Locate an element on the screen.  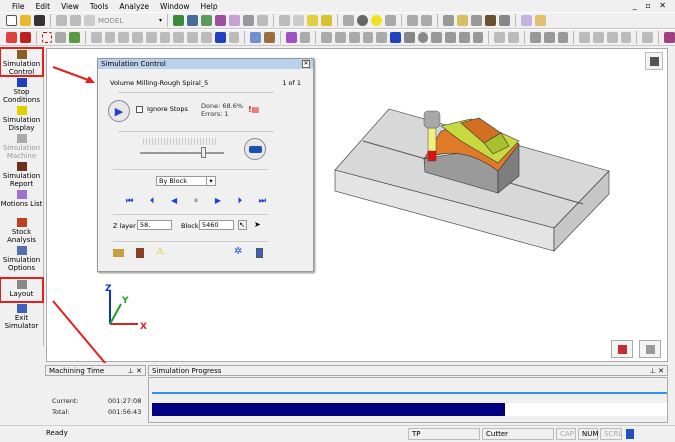
ignore-stops-checkbox is located at coordinates (139, 109).